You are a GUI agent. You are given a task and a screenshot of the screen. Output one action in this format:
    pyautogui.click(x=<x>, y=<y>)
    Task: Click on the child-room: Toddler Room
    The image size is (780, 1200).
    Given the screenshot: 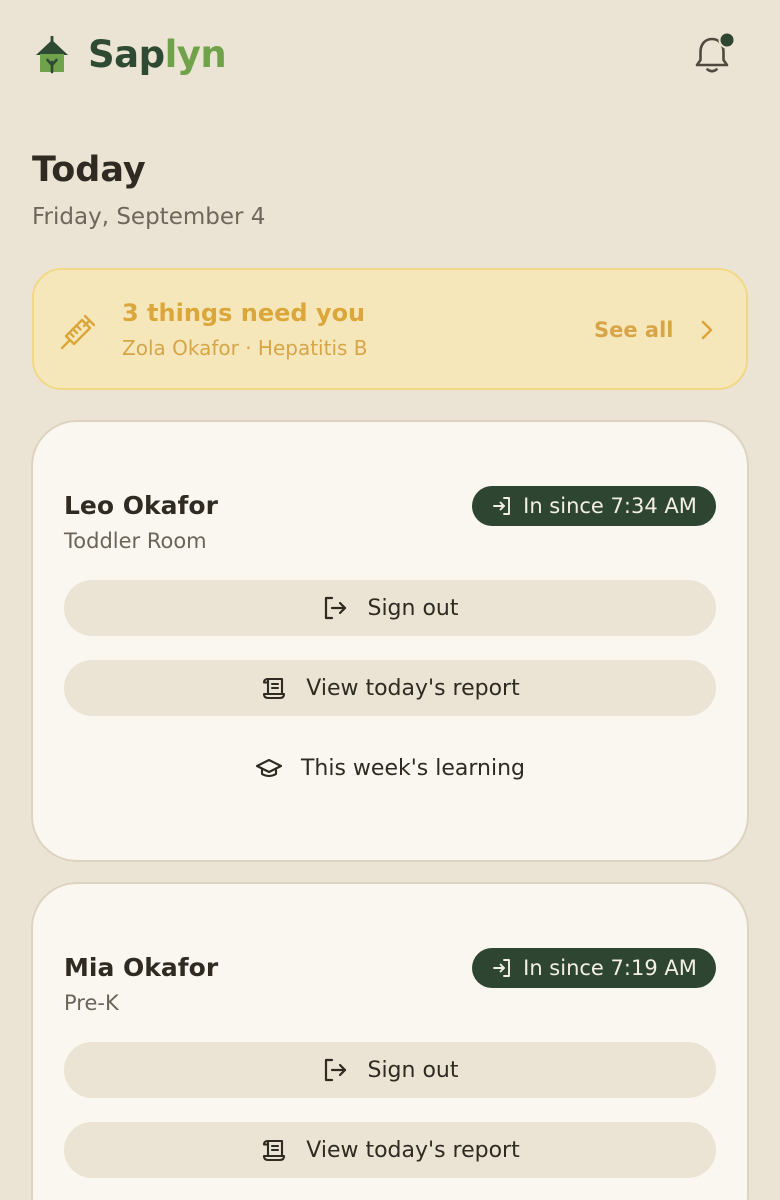 What is the action you would take?
    pyautogui.click(x=135, y=541)
    